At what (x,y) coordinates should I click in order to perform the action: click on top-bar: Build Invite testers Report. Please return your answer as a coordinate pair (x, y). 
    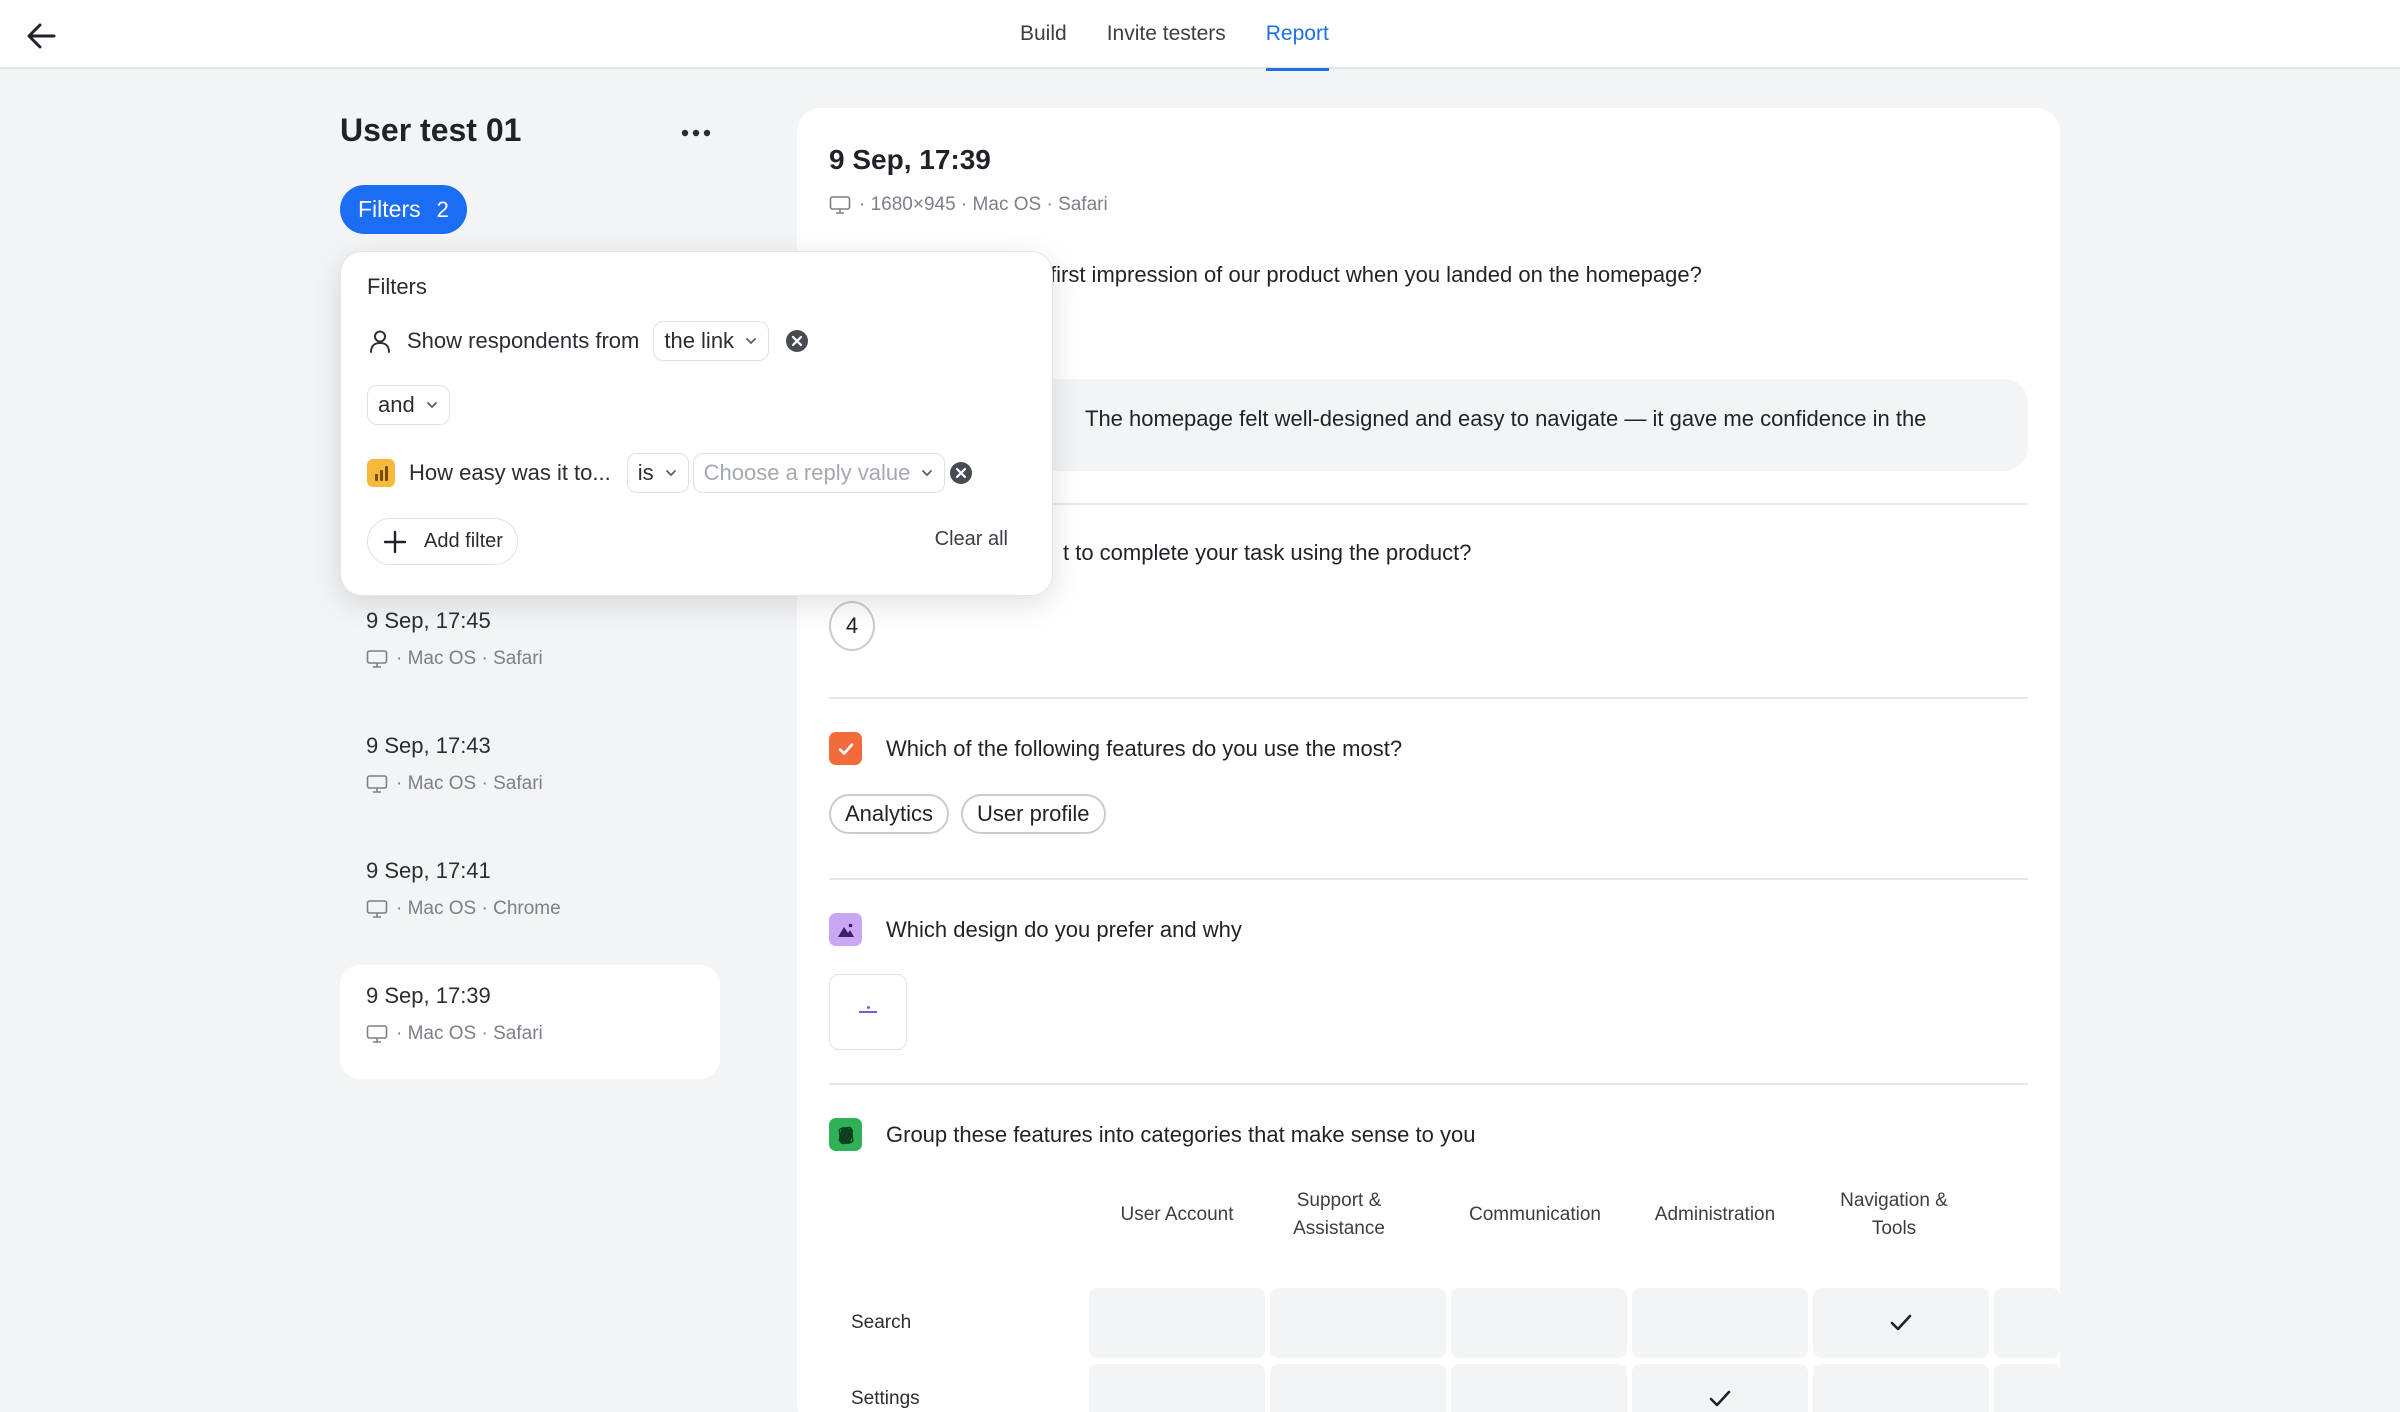
    Looking at the image, I should click on (1200, 35).